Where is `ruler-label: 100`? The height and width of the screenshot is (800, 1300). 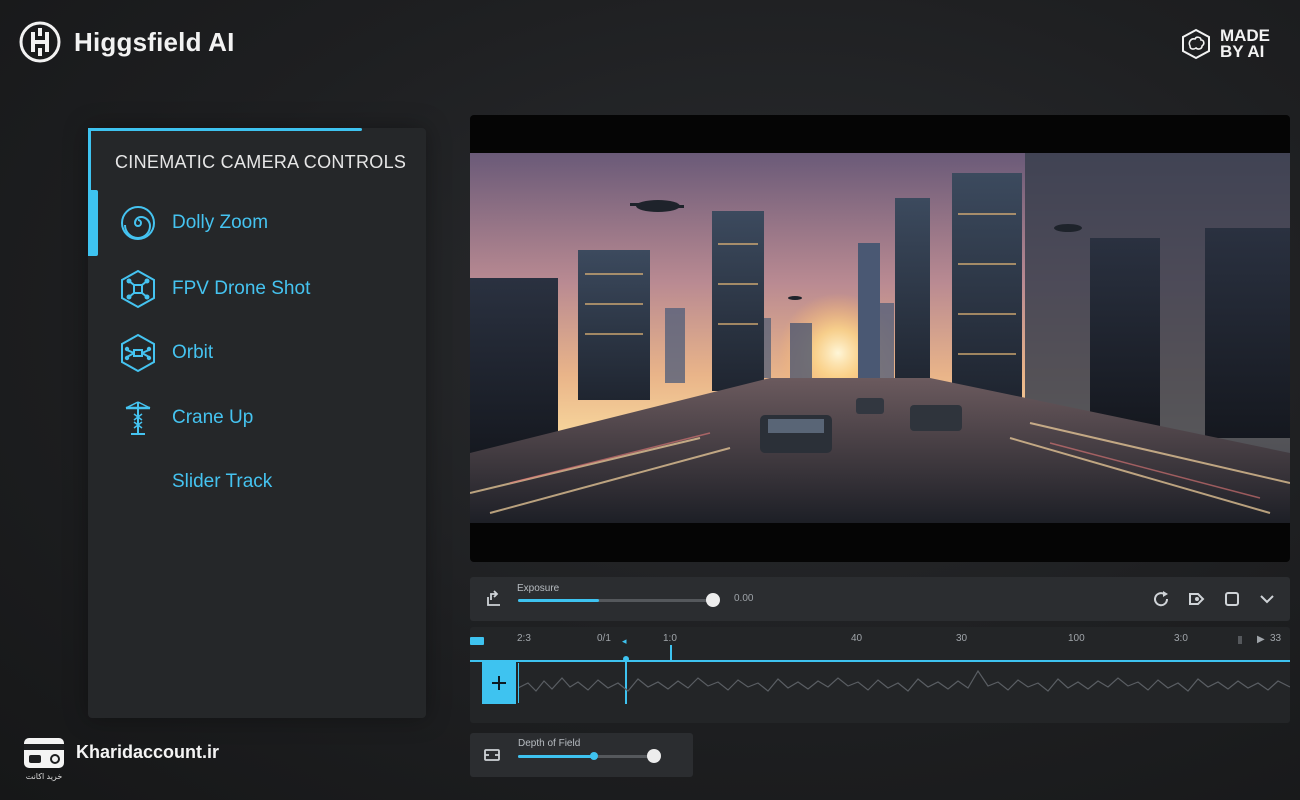
ruler-label: 100 is located at coordinates (1076, 638).